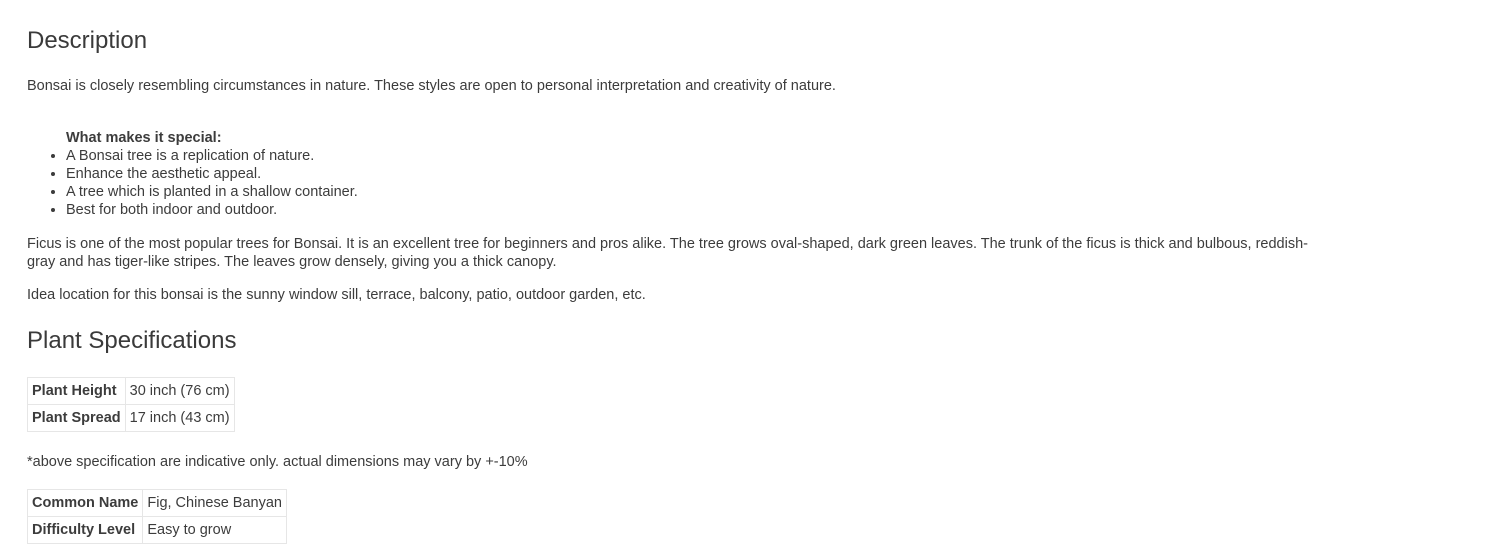 The image size is (1500, 553). I want to click on table-row: Difficulty Level Easy to grow, so click(156, 530).